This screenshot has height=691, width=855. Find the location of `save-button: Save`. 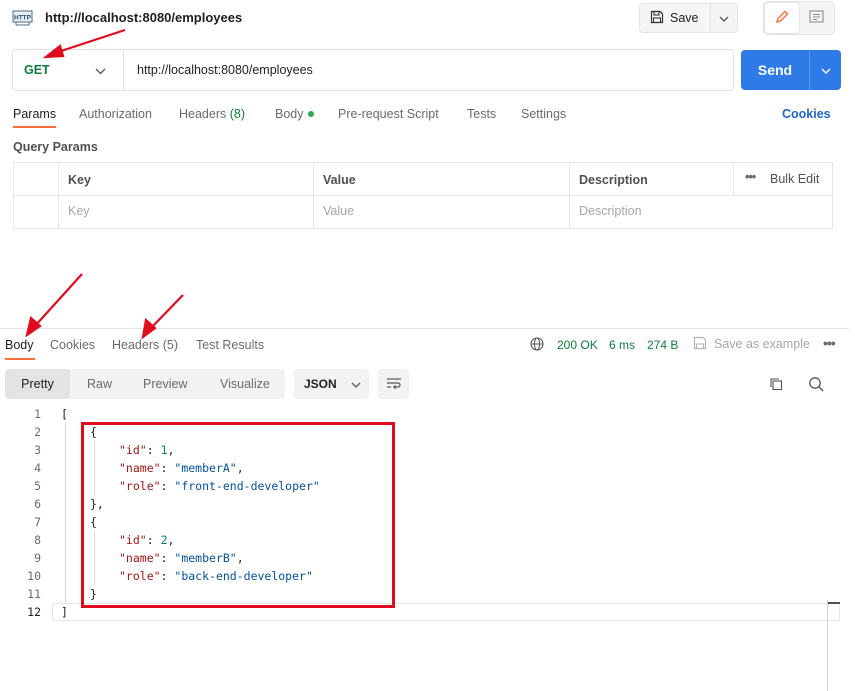

save-button: Save is located at coordinates (675, 18).